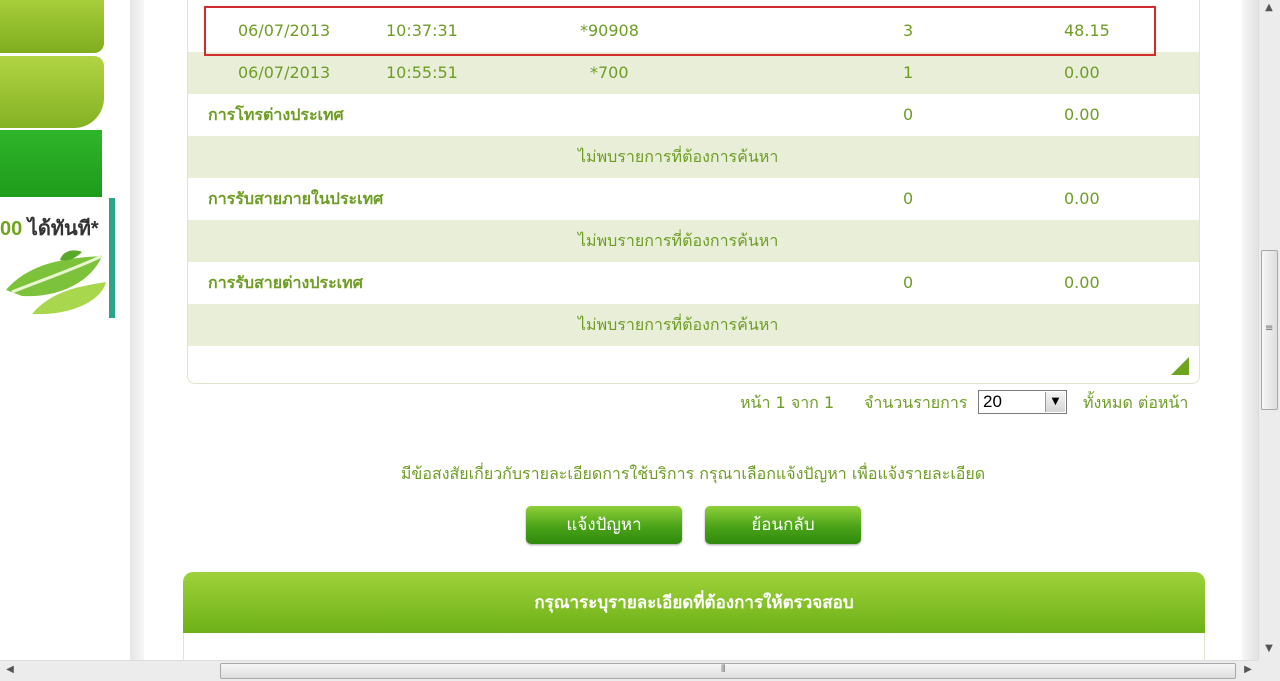 The width and height of the screenshot is (1280, 681). What do you see at coordinates (1136, 402) in the screenshot?
I see `all-per-page-label: ทั้งหมด ต่อหน้า` at bounding box center [1136, 402].